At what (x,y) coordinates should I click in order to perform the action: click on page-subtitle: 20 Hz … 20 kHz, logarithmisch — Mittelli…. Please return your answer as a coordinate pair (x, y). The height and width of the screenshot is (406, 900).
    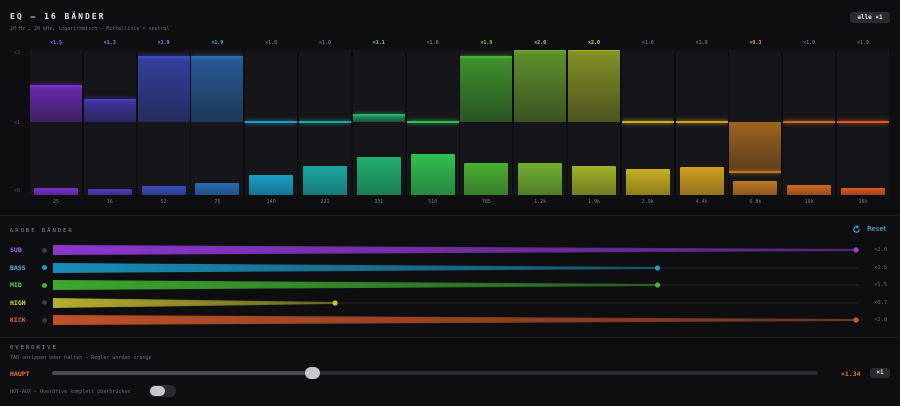
    Looking at the image, I should click on (90, 29).